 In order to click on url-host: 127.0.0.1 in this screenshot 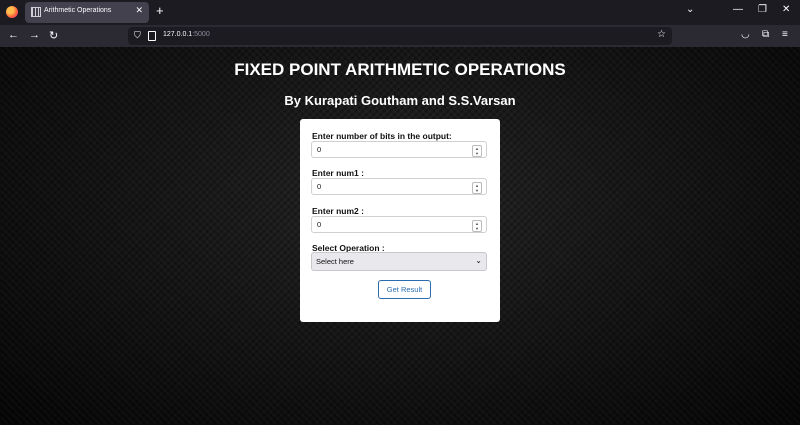, I will do `click(178, 34)`.